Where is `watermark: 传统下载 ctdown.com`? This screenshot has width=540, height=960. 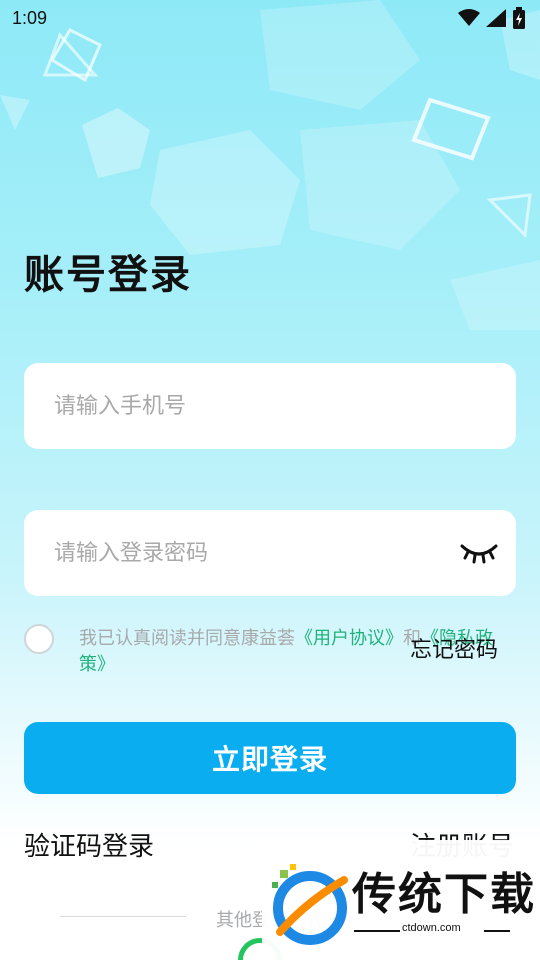
watermark: 传统下载 ctdown.com is located at coordinates (401, 900).